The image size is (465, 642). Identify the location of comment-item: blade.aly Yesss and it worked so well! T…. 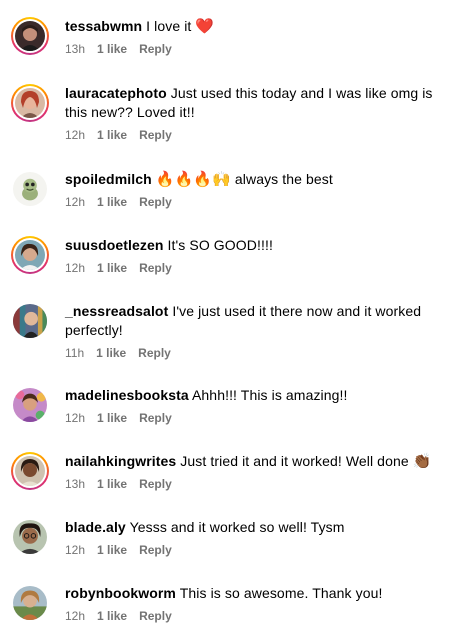
(232, 538).